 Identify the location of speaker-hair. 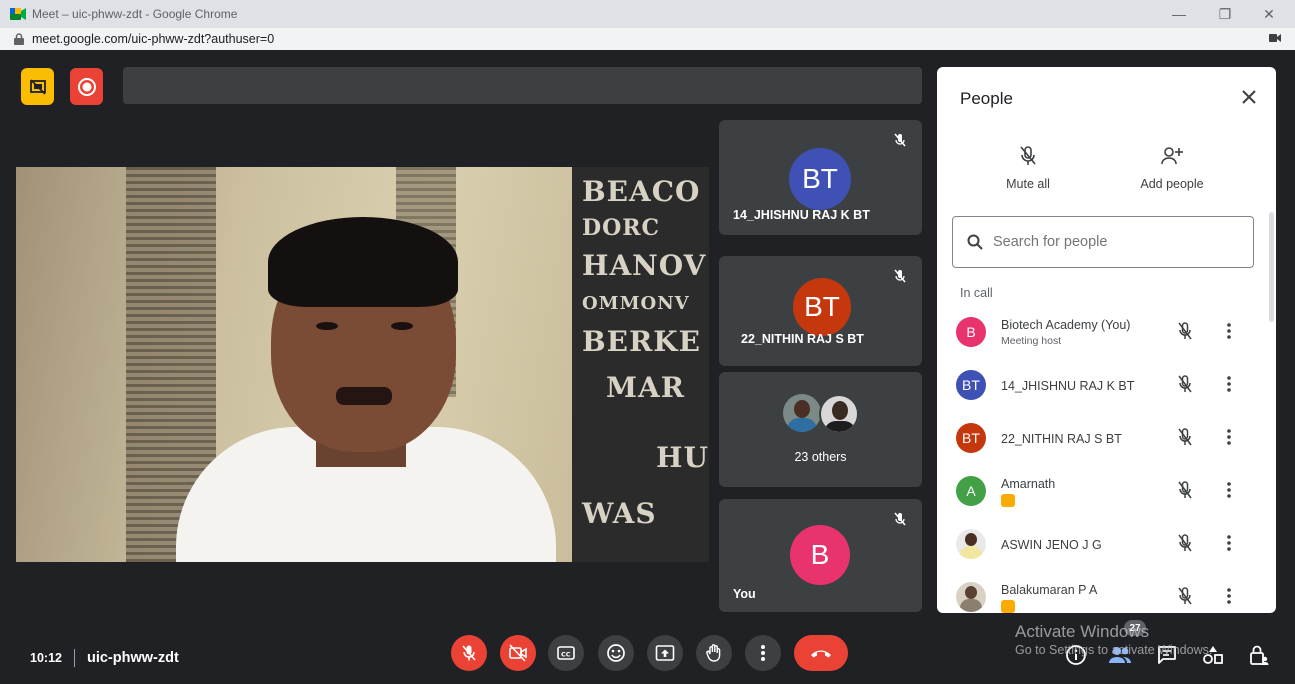
(363, 262).